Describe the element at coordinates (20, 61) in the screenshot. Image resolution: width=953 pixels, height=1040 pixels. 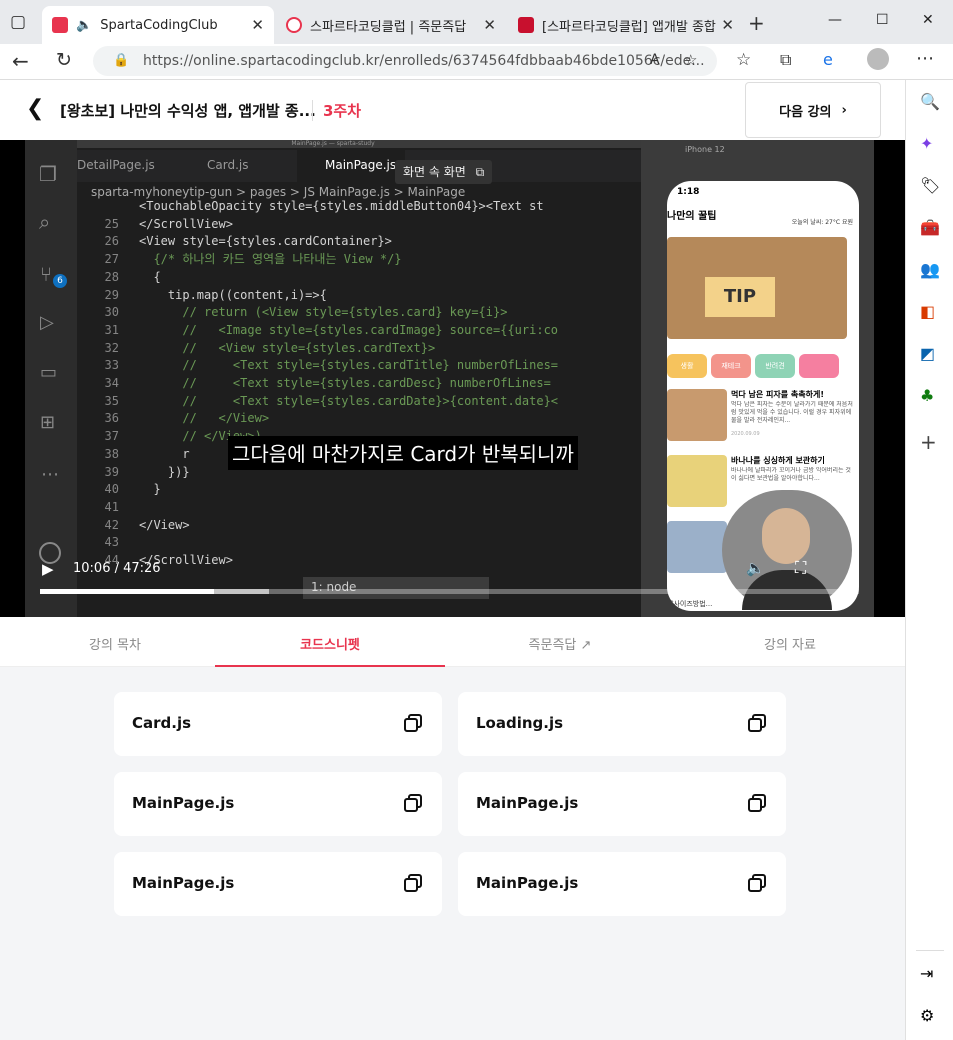
I see `back-icon: ←` at that location.